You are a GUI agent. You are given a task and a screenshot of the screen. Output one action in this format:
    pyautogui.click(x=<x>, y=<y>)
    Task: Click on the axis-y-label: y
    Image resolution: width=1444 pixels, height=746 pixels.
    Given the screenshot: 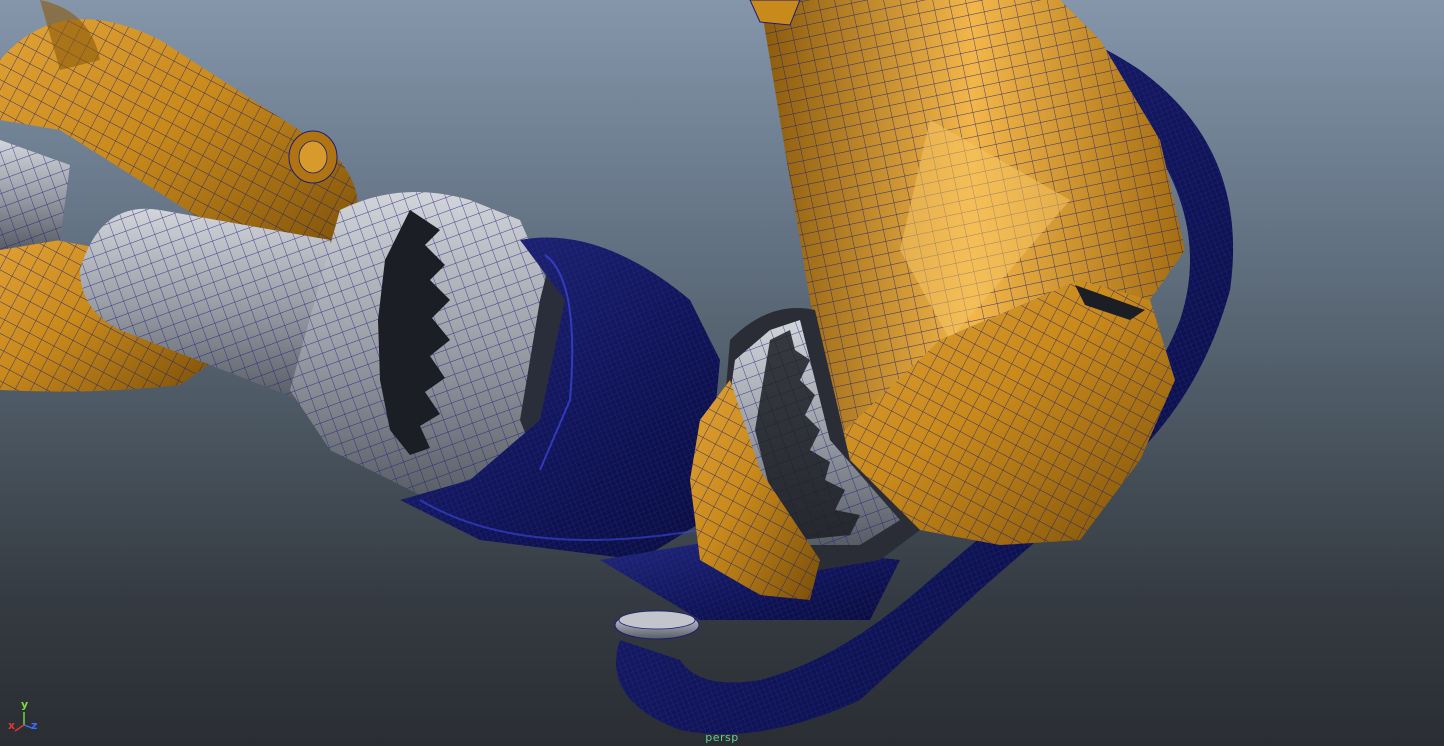 What is the action you would take?
    pyautogui.click(x=25, y=704)
    